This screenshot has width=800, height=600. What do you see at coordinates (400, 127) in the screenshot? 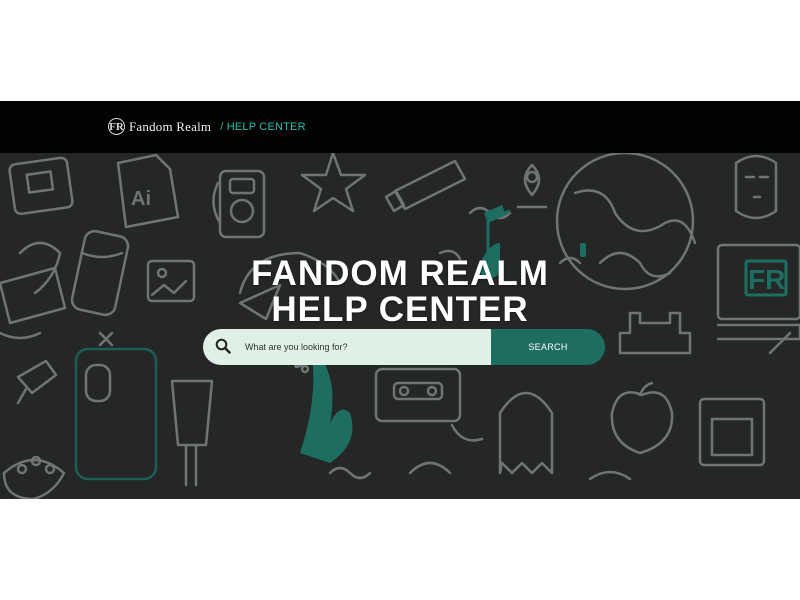
I see `top-navigation-bar: FR Fandom Realm / HELP CENTER` at bounding box center [400, 127].